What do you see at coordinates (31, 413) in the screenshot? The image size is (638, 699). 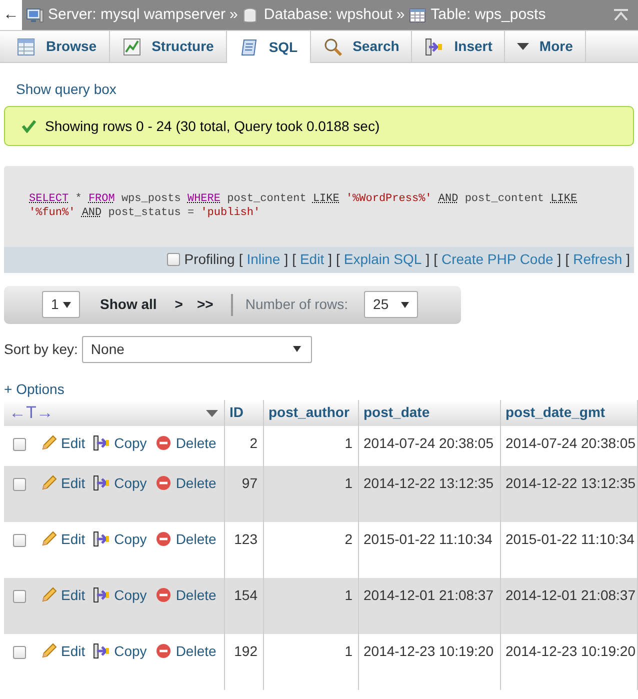 I see `column-arrows: ←T→` at bounding box center [31, 413].